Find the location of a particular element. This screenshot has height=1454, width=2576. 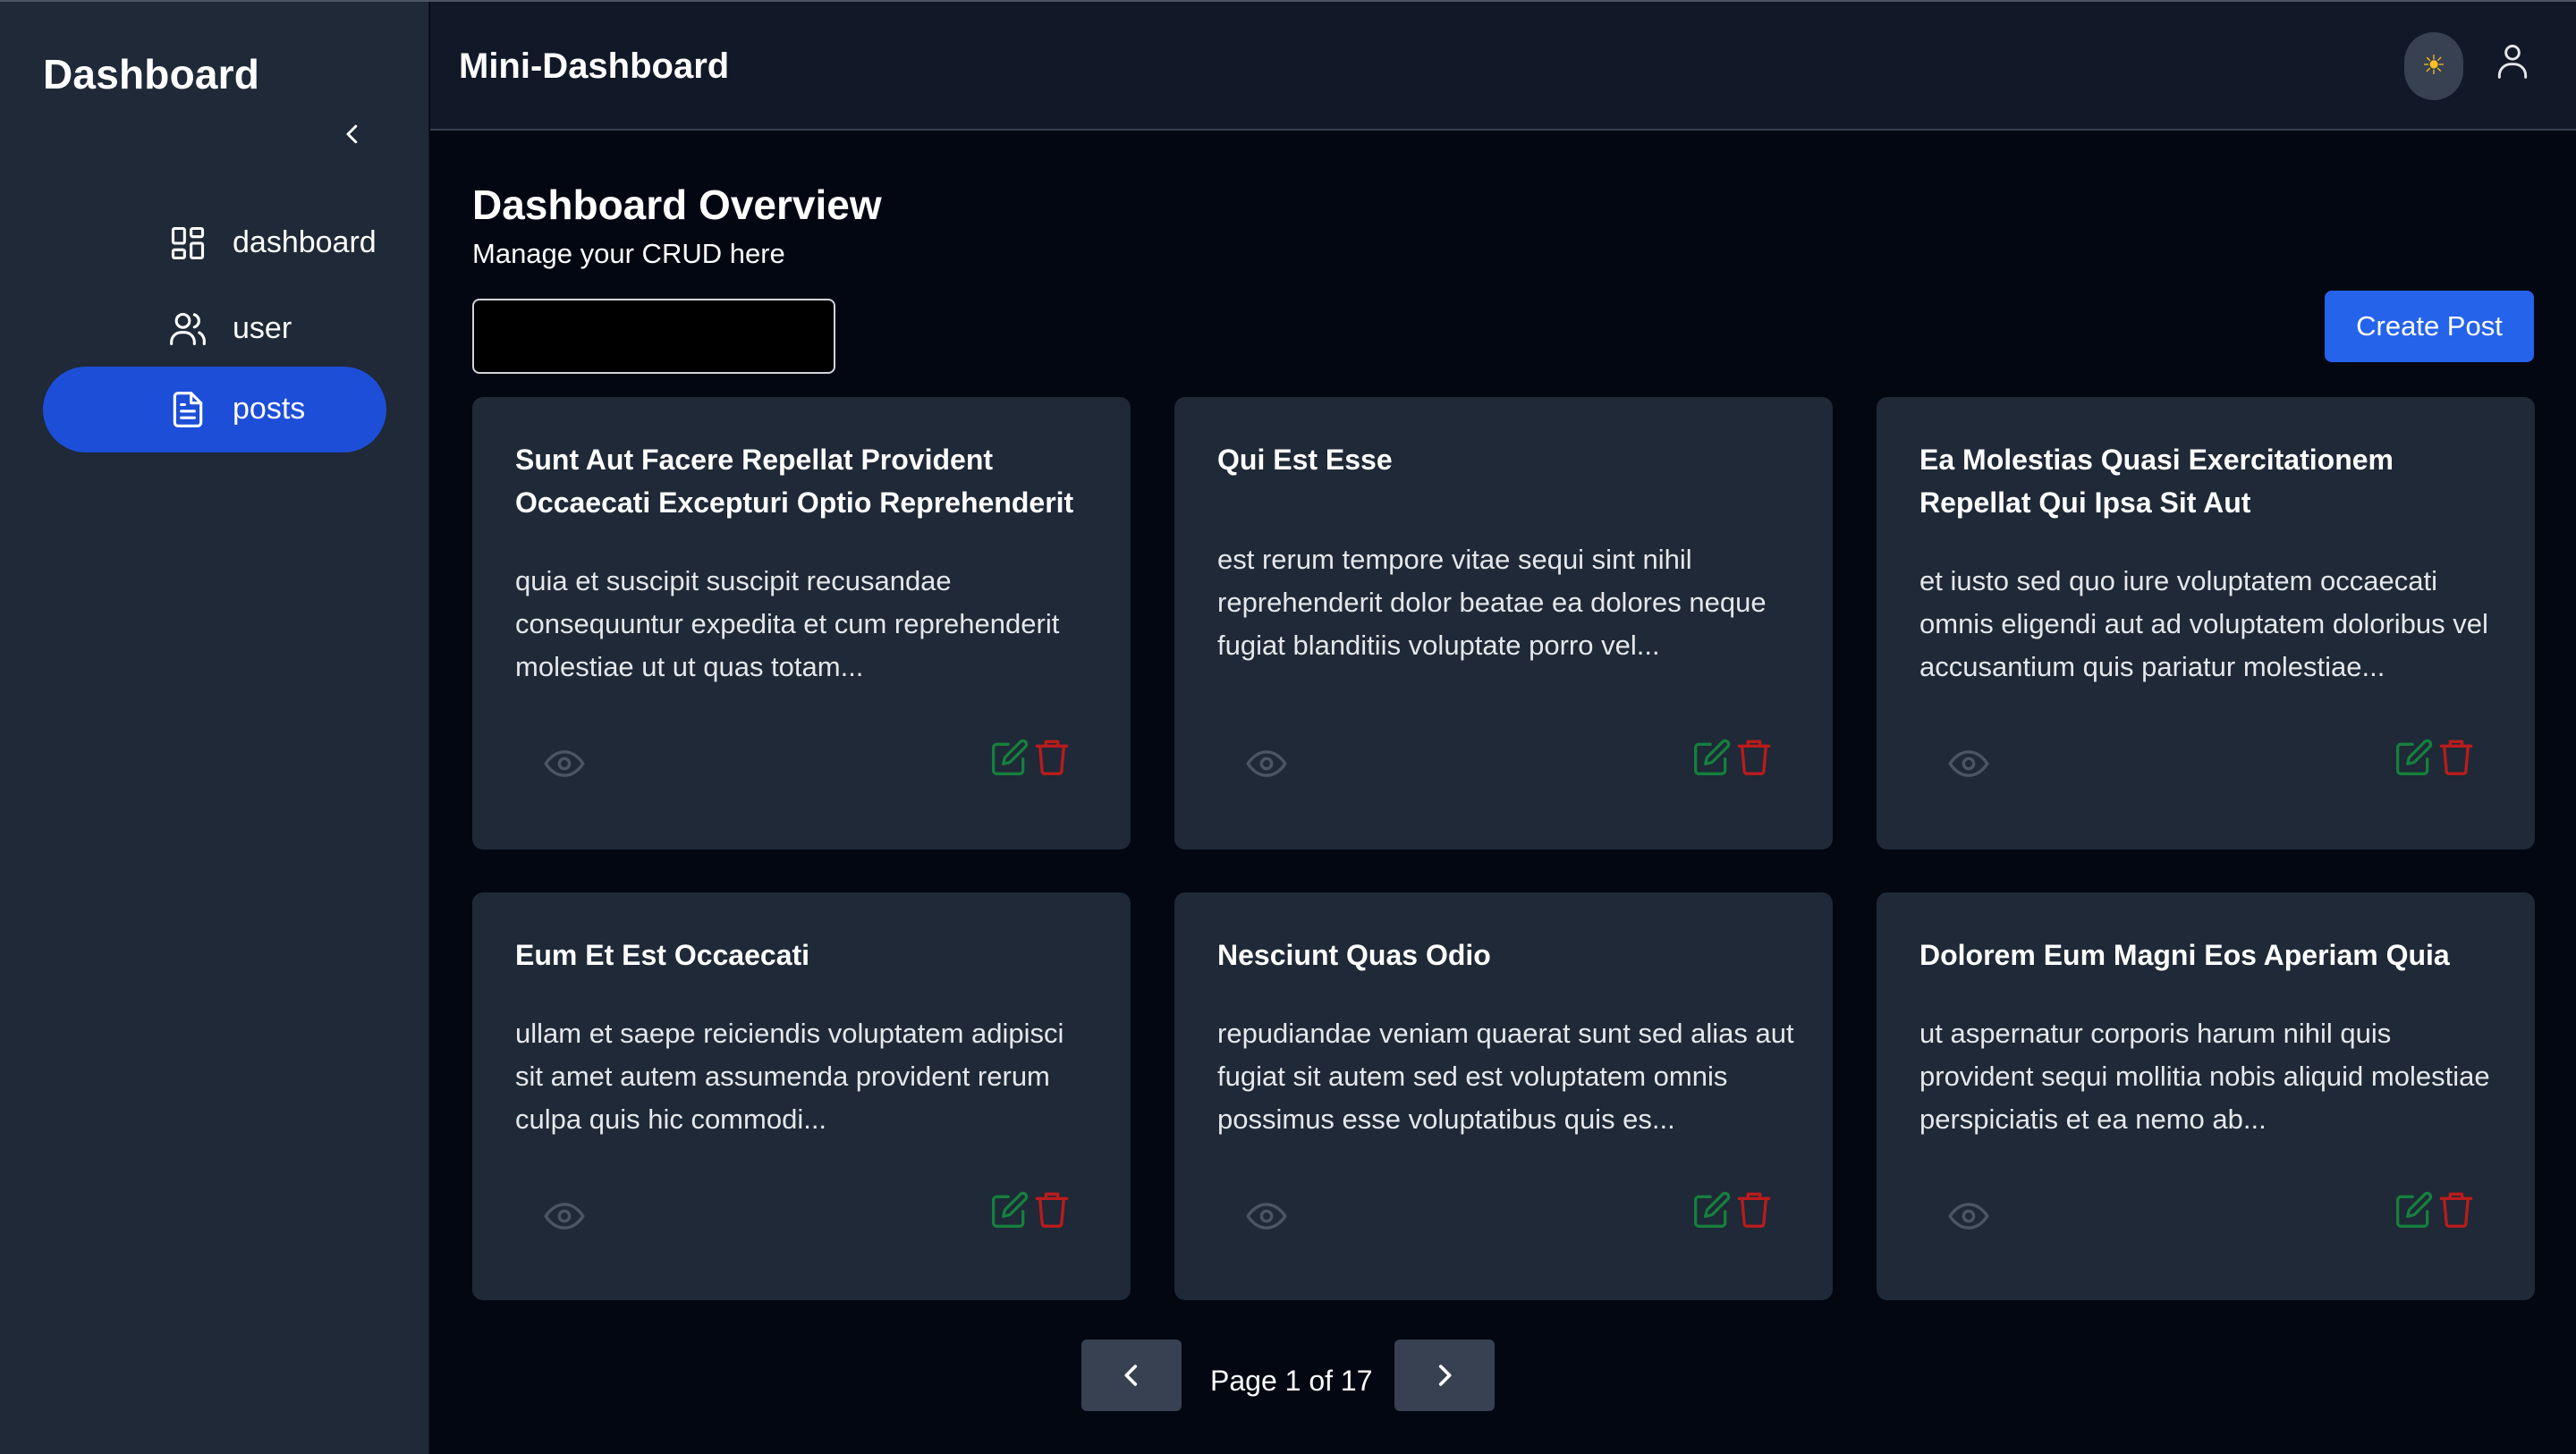

sun-icon: ☀ is located at coordinates (2433, 65).